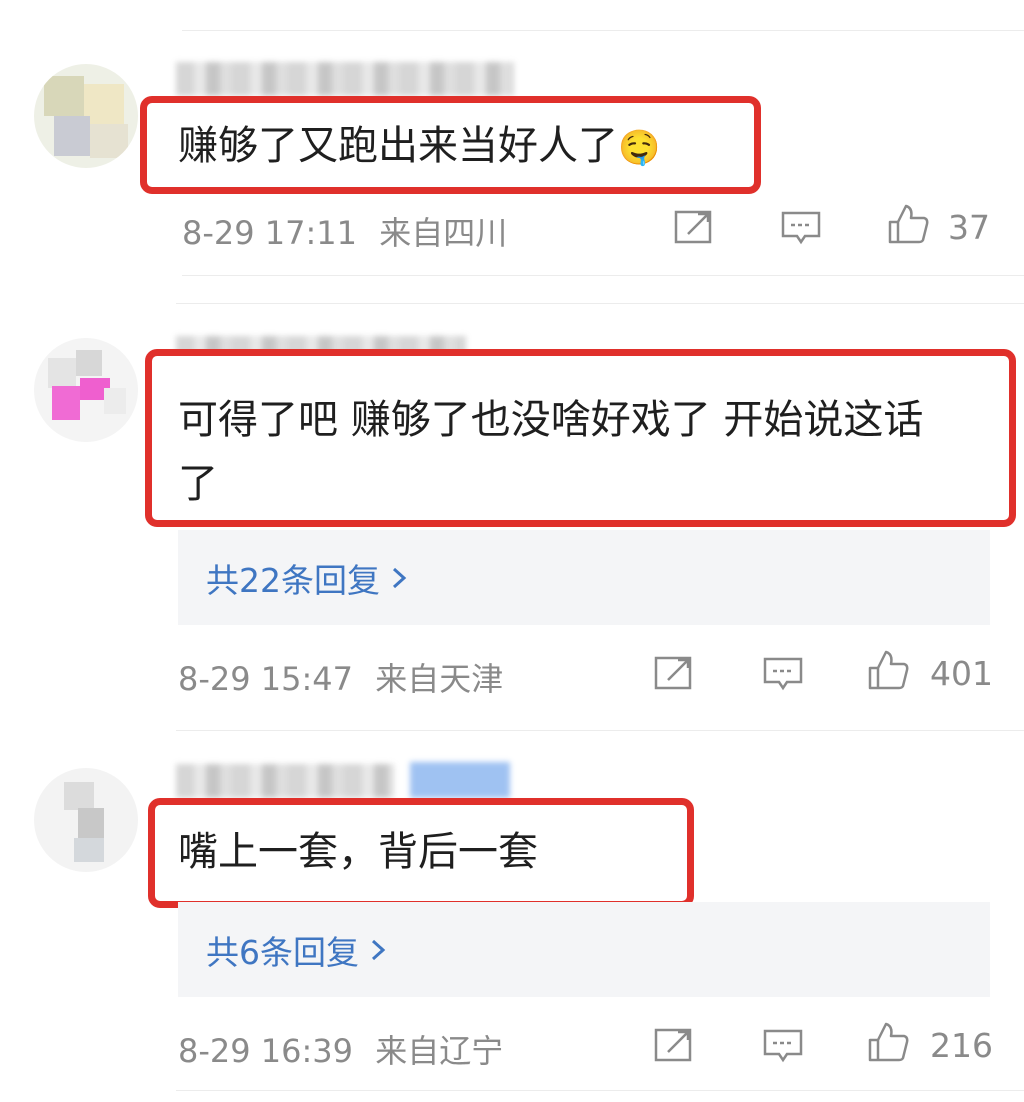 The width and height of the screenshot is (1024, 1102). I want to click on comment-text: 嘴上一套，背后一套, so click(358, 852).